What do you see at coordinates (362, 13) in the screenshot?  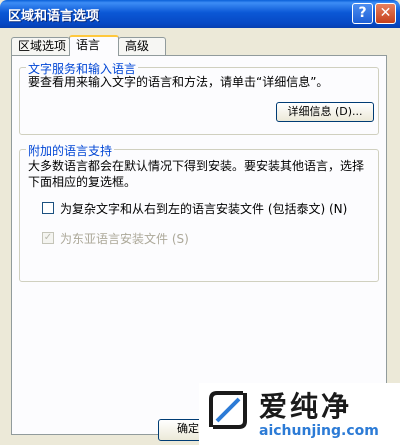 I see `help-button: ?` at bounding box center [362, 13].